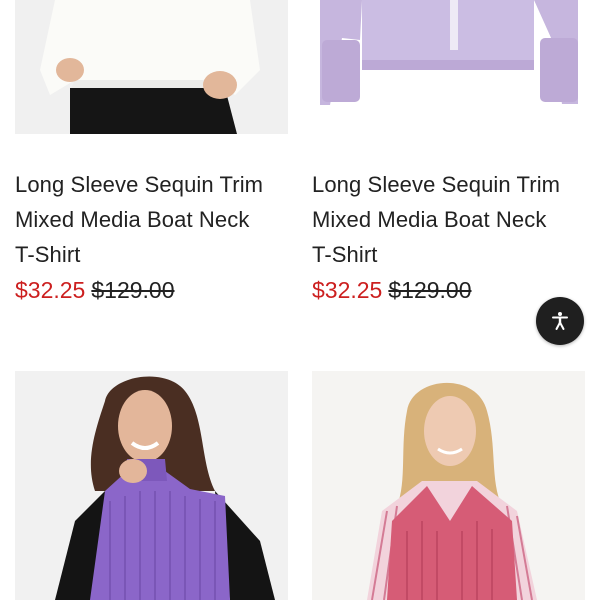  Describe the element at coordinates (448, 67) in the screenshot. I see `product-image-lavender-top` at that location.